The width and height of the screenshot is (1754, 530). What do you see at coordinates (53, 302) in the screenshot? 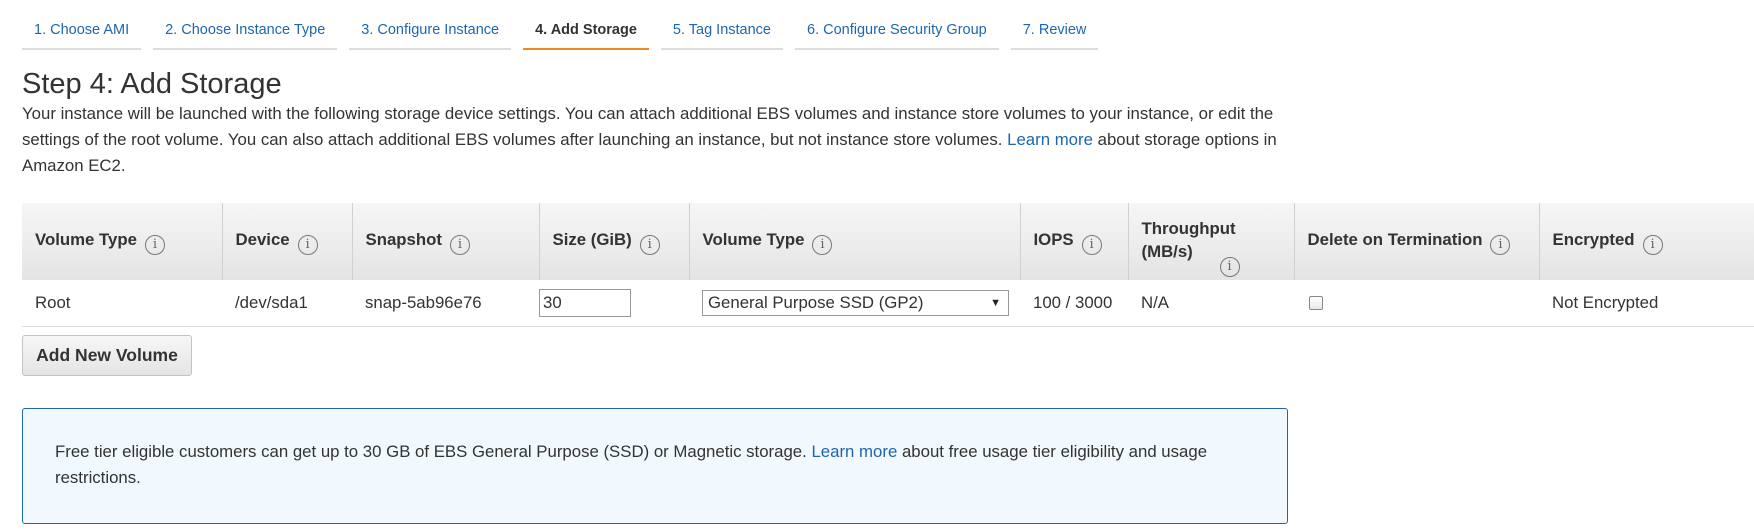
I see `cell-volume-type: Root` at bounding box center [53, 302].